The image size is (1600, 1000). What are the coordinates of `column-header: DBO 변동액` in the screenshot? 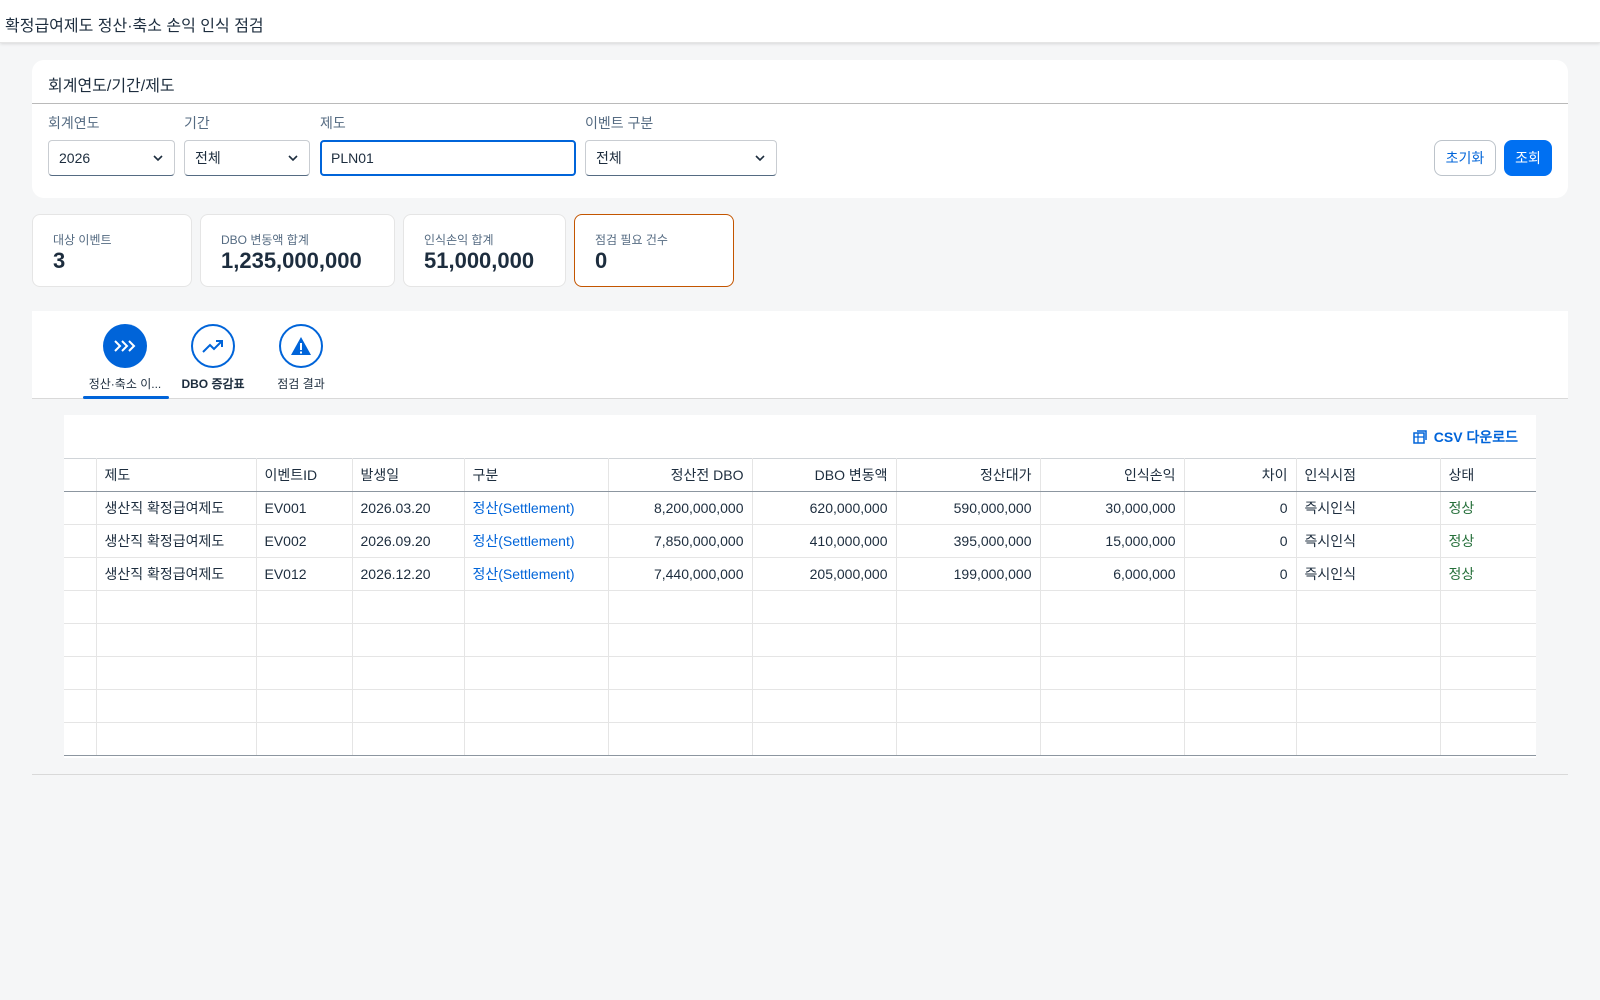 It's located at (824, 475).